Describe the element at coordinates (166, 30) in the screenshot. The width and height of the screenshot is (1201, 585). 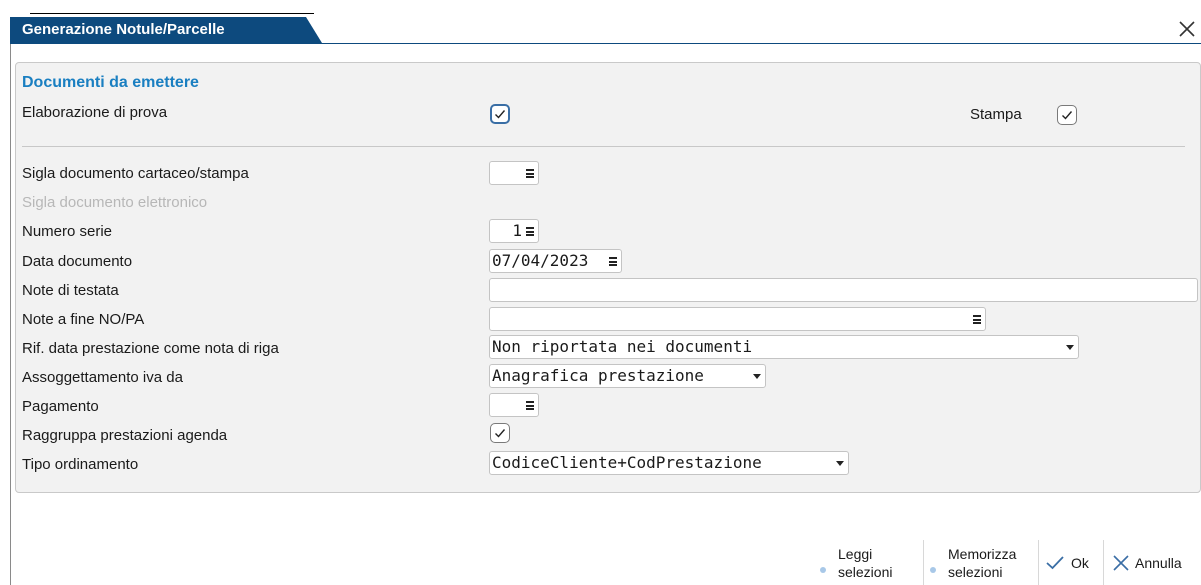
I see `window-title: Generazione Notule/Parcelle` at that location.